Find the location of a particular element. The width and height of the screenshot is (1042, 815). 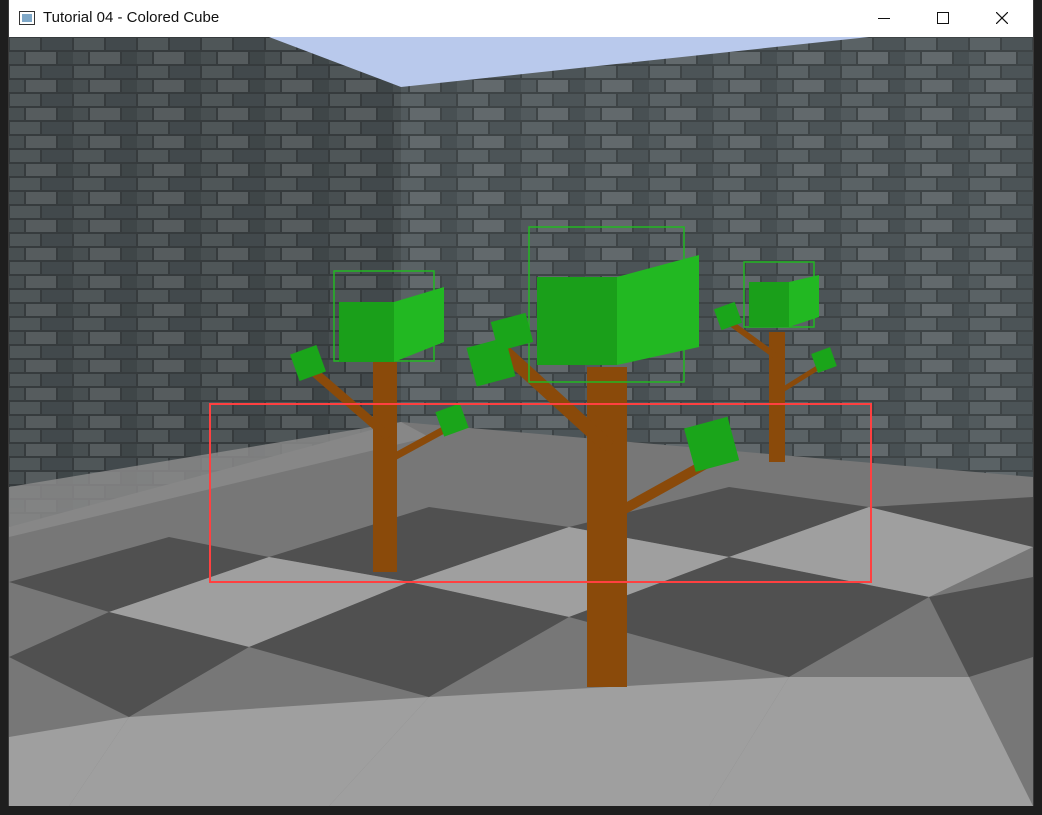

app-window-icon is located at coordinates (27, 18).